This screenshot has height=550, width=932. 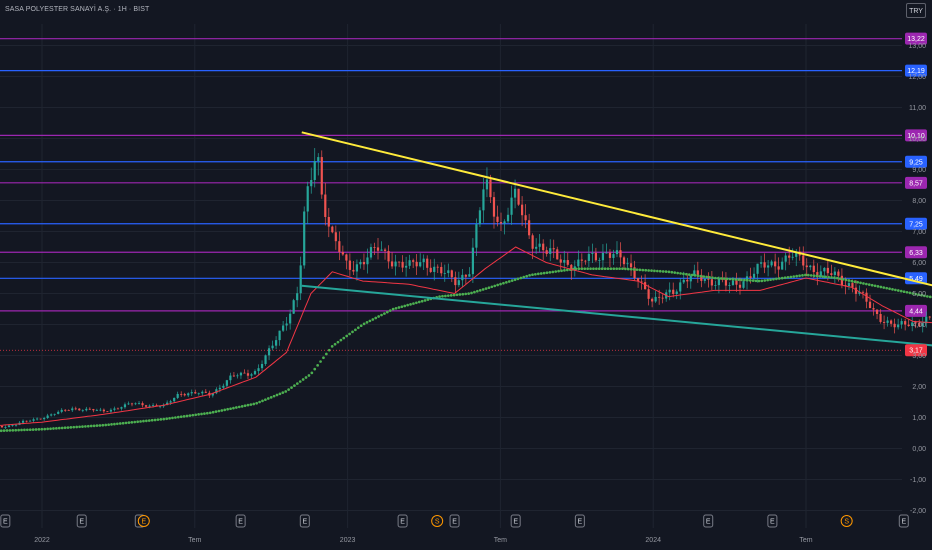 I want to click on event-markers: EEEEEEEEEEEEEEESS, so click(x=466, y=521).